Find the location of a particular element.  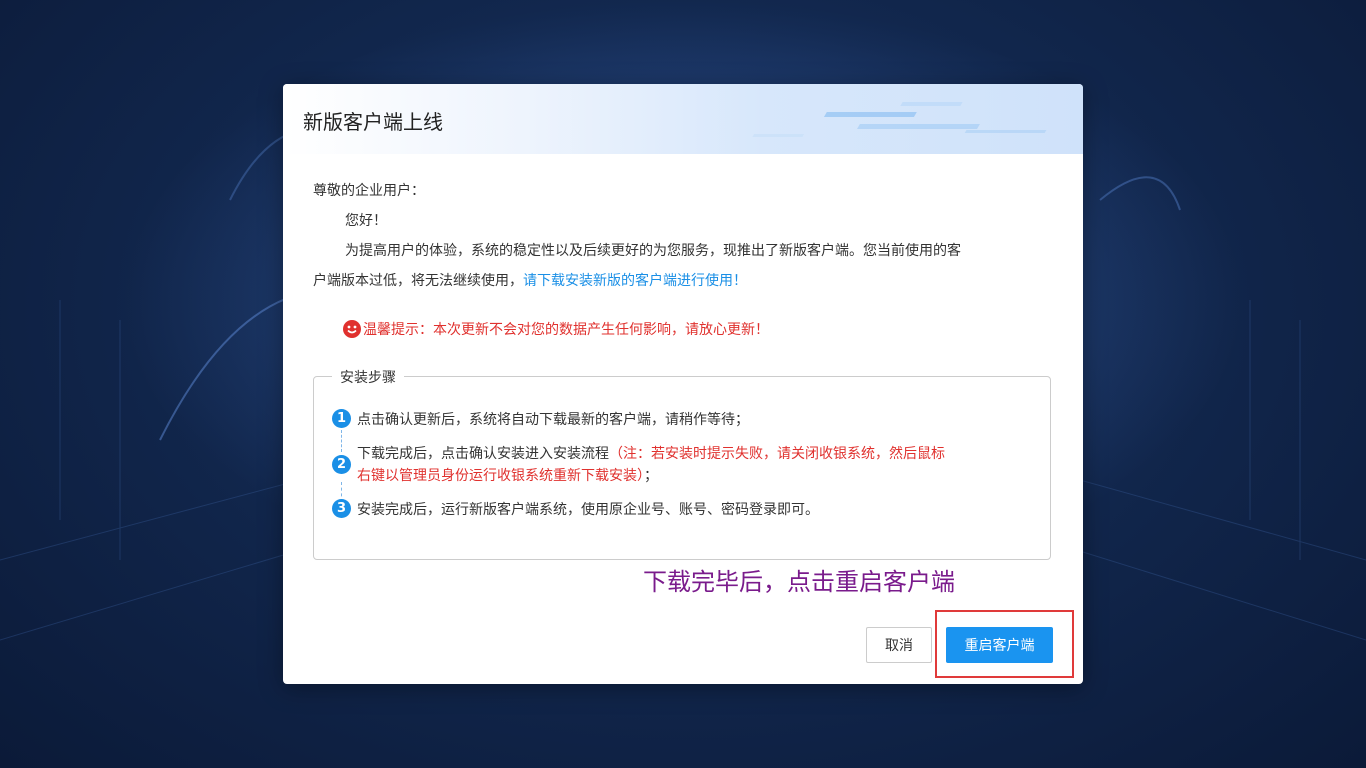

cancel-button: 取消 is located at coordinates (899, 645).